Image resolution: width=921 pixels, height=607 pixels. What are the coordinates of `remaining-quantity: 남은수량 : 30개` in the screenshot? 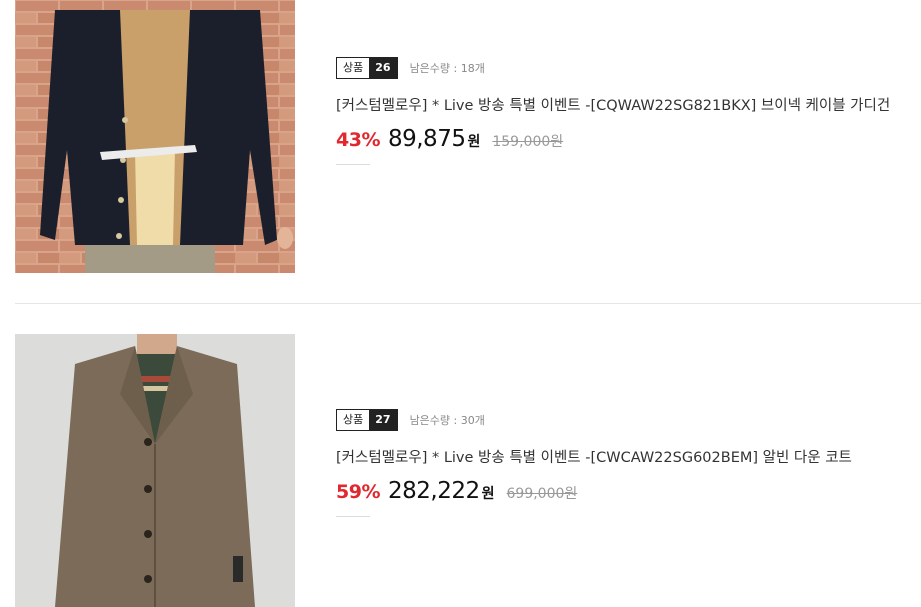 It's located at (447, 420).